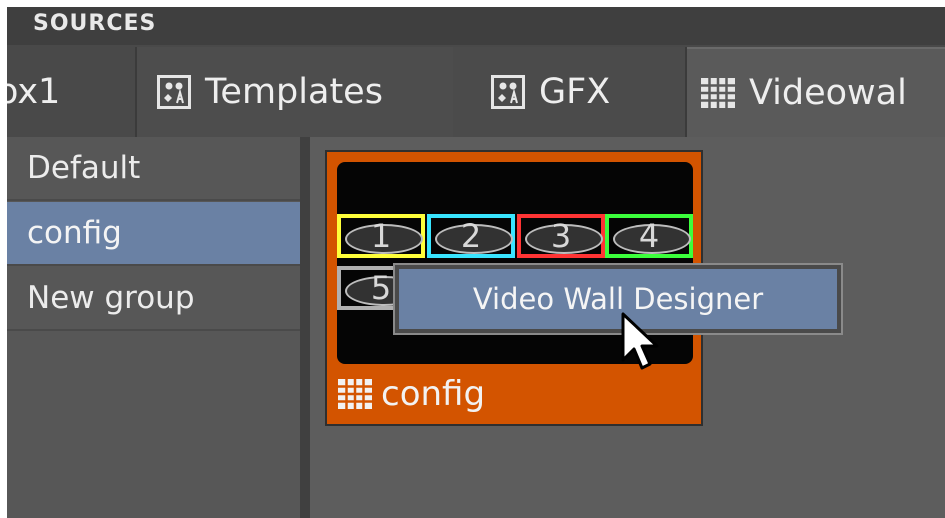 This screenshot has height=518, width=945. I want to click on panel-title: SOURCES, so click(95, 23).